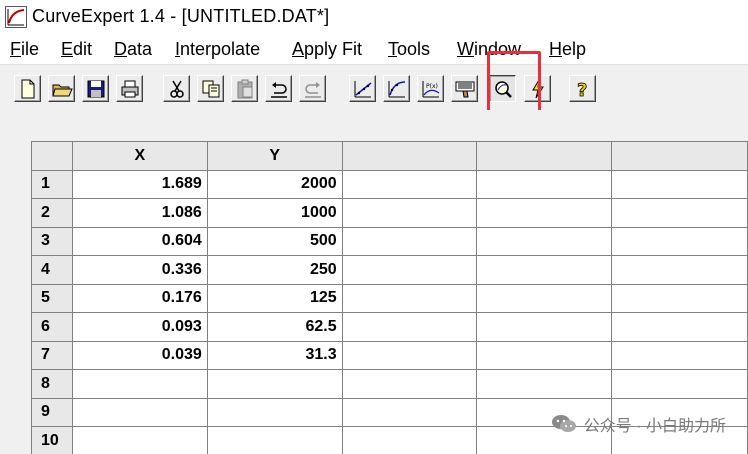 Image resolution: width=748 pixels, height=454 pixels. Describe the element at coordinates (564, 424) in the screenshot. I see `wechat-icon` at that location.